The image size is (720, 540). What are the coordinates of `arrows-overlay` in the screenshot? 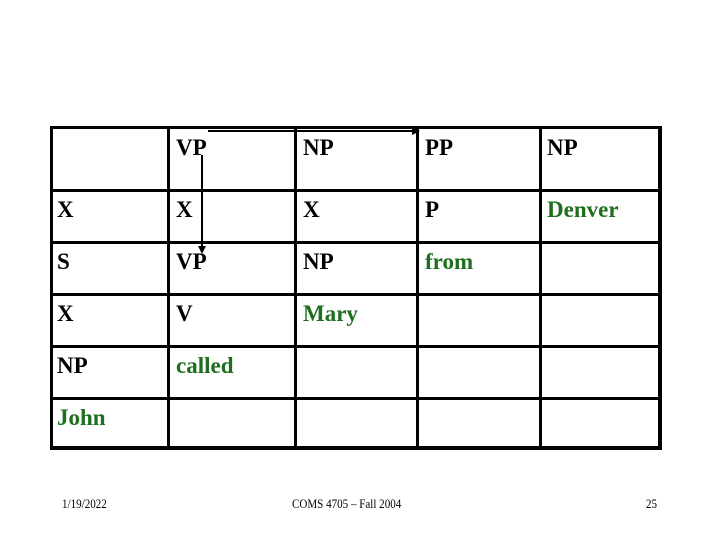 It's located at (309, 190).